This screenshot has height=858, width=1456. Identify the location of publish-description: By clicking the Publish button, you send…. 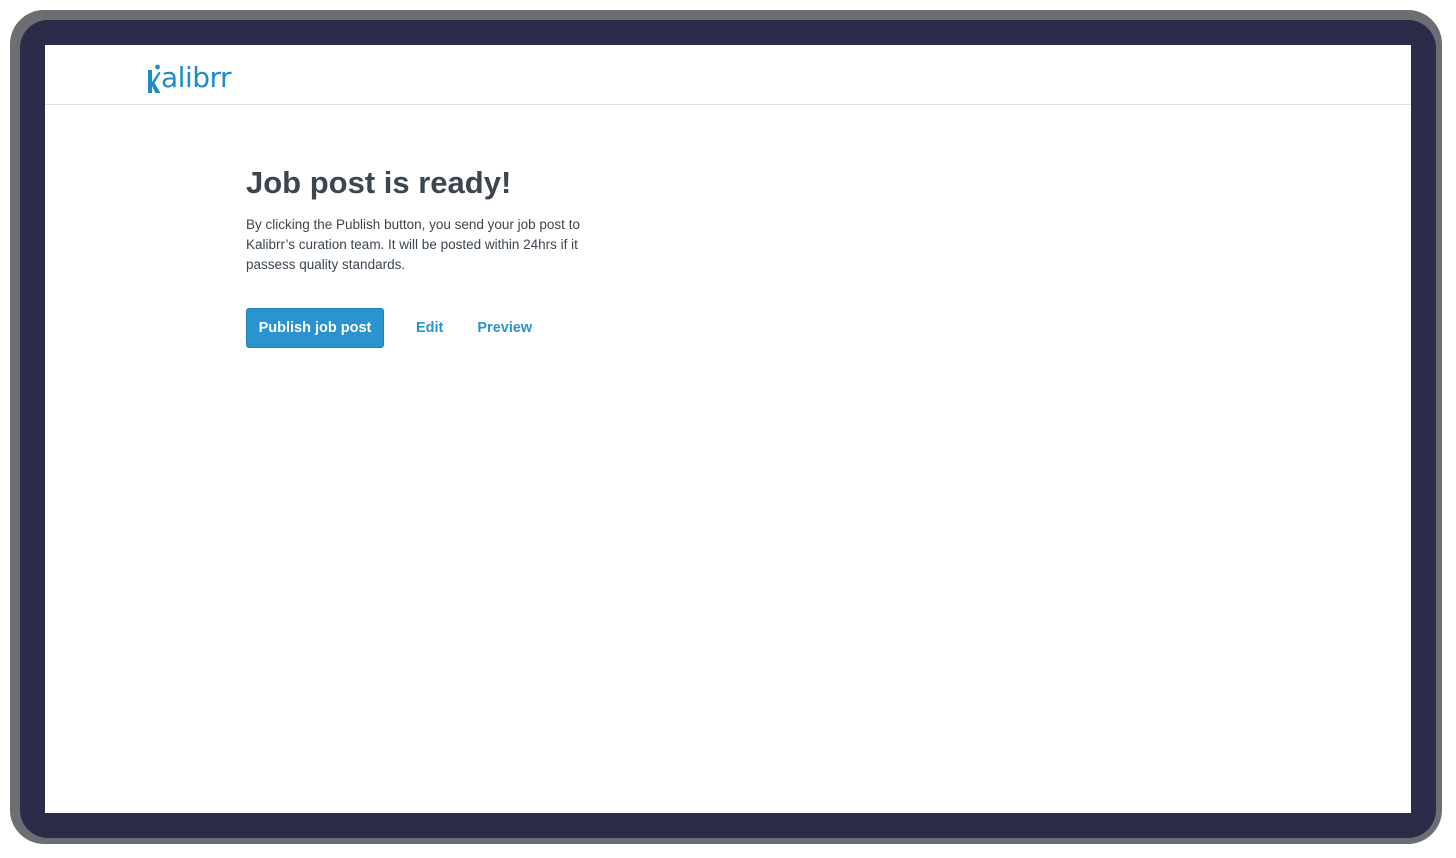
(413, 244).